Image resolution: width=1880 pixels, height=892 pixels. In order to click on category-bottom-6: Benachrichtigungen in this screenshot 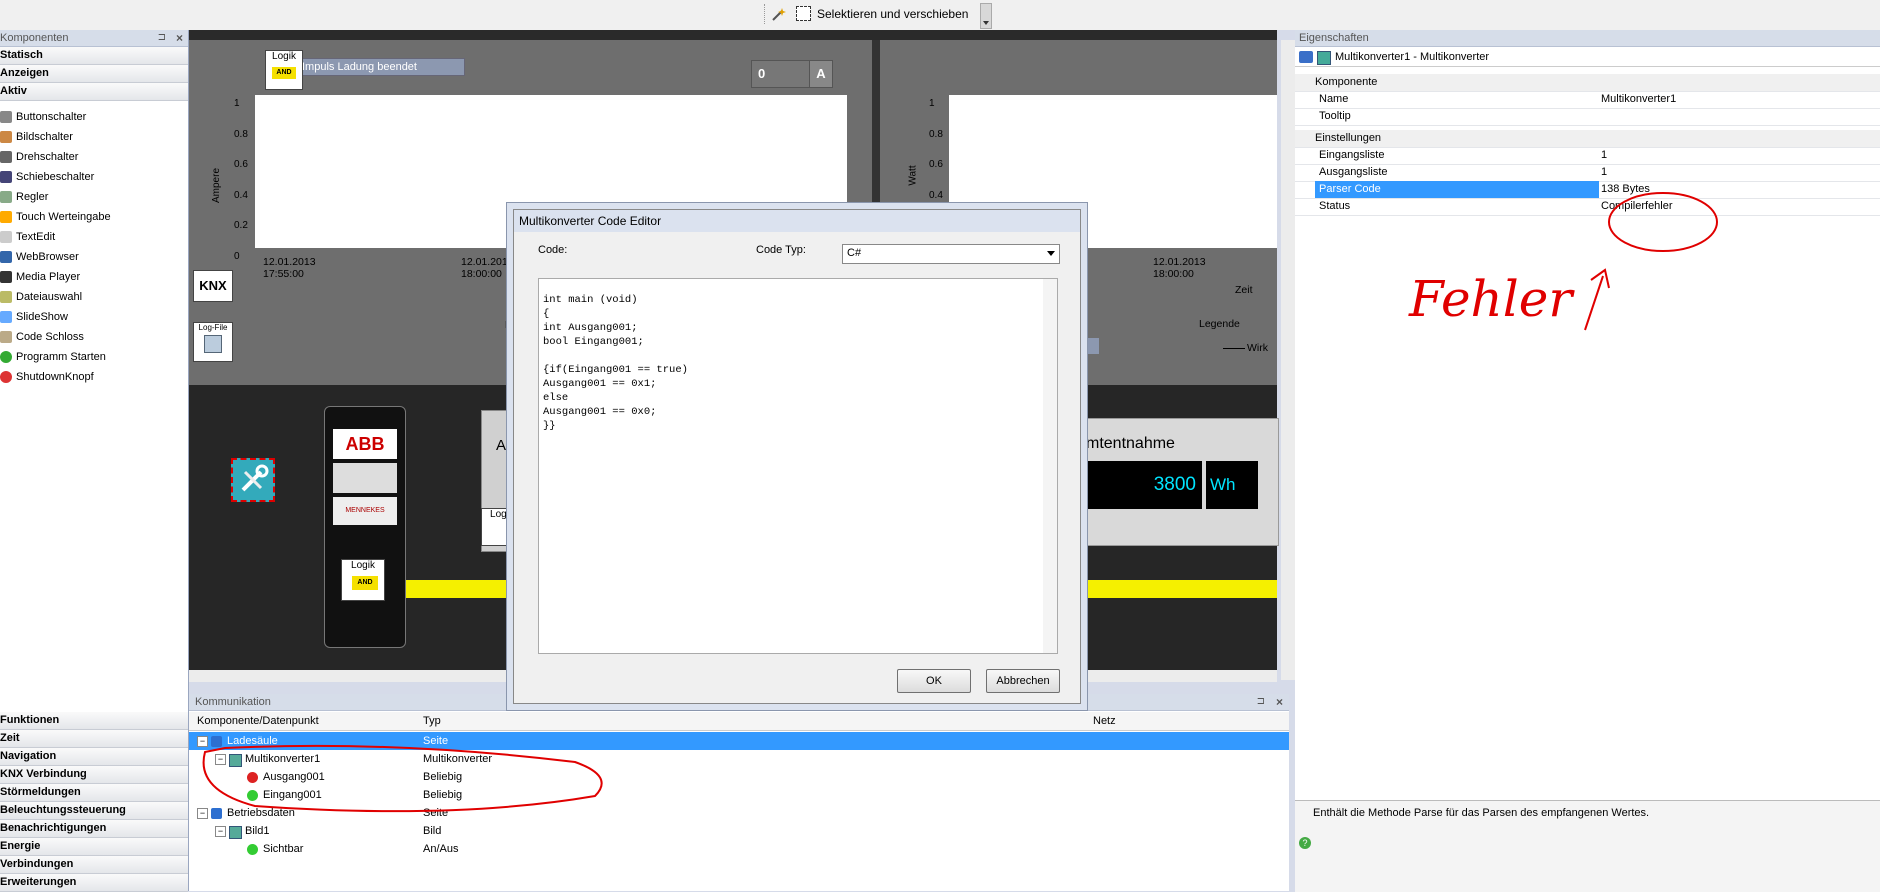, I will do `click(94, 829)`.